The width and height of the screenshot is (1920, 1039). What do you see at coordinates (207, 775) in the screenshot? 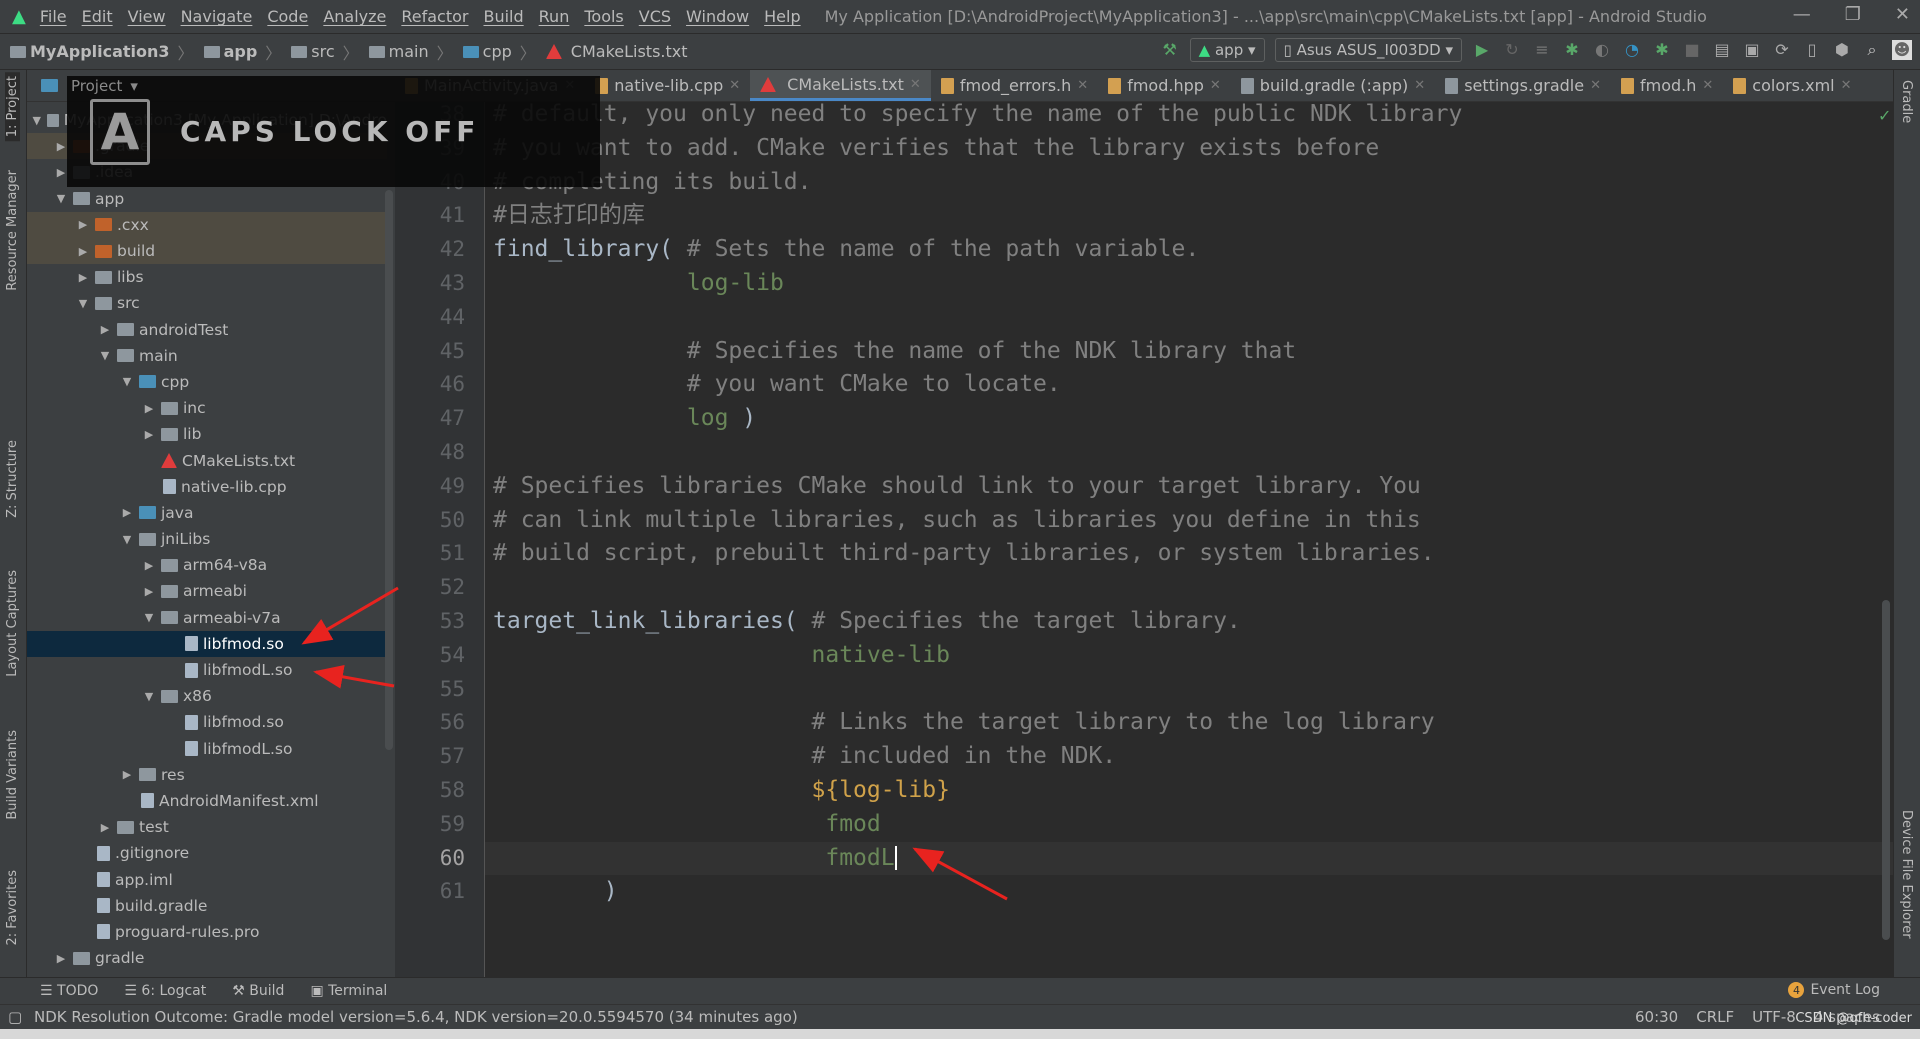
I see `tree-item: ▶ res` at bounding box center [207, 775].